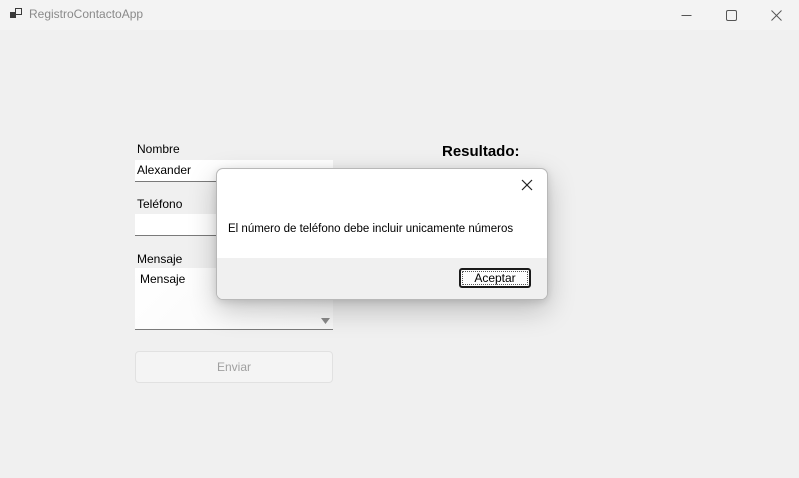  I want to click on minimize-button, so click(686, 15).